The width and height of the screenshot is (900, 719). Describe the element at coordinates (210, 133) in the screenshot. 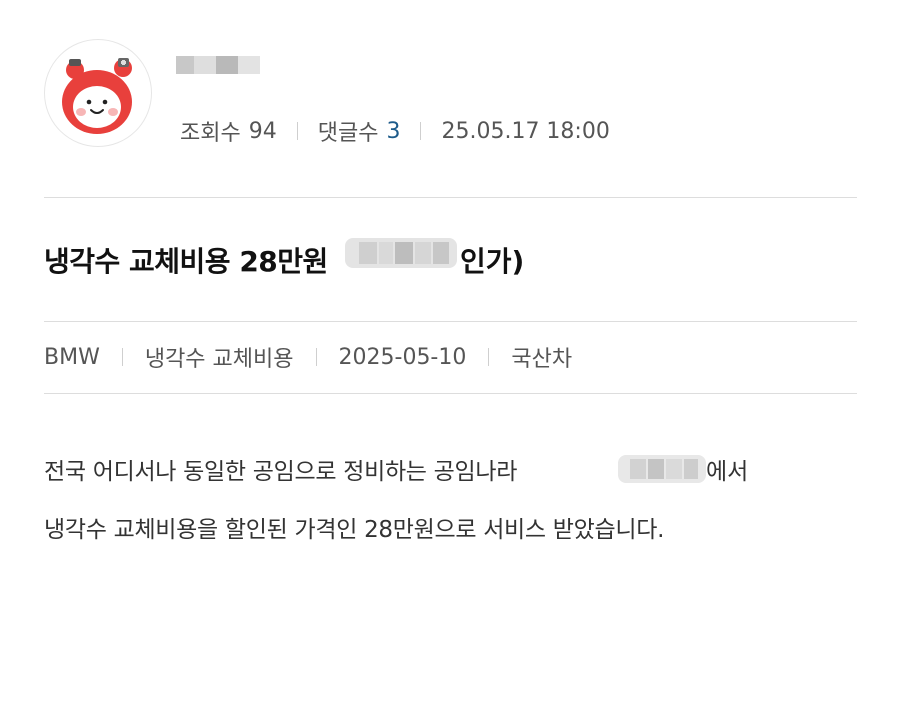

I see `views-label: 조회수` at that location.